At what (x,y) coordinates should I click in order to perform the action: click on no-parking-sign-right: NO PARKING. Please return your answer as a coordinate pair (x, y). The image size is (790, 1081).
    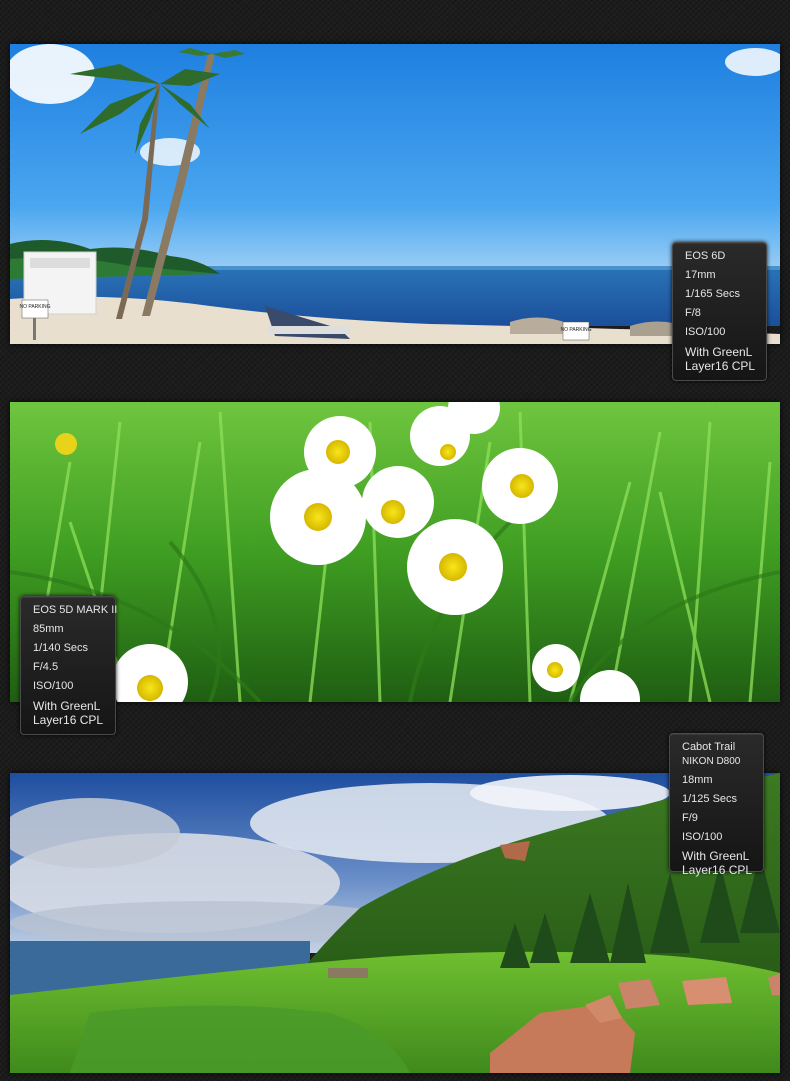
    Looking at the image, I should click on (576, 331).